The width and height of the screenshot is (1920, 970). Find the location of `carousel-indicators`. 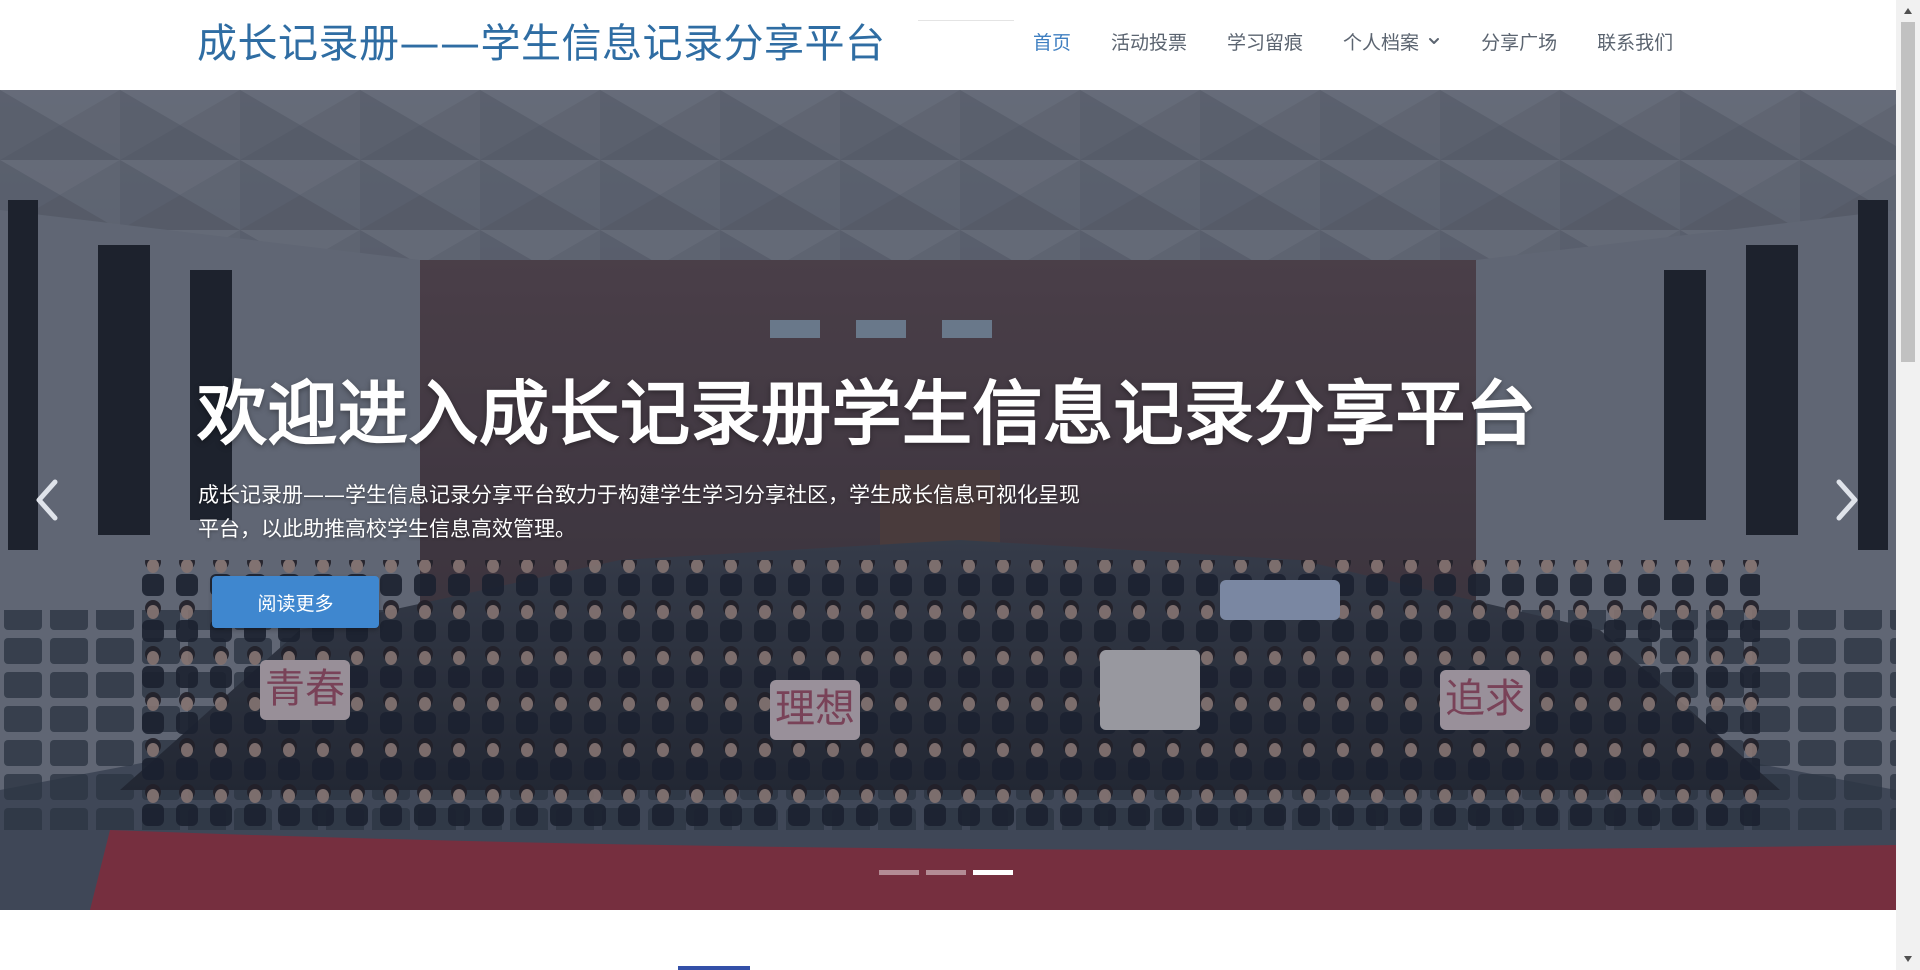

carousel-indicators is located at coordinates (946, 872).